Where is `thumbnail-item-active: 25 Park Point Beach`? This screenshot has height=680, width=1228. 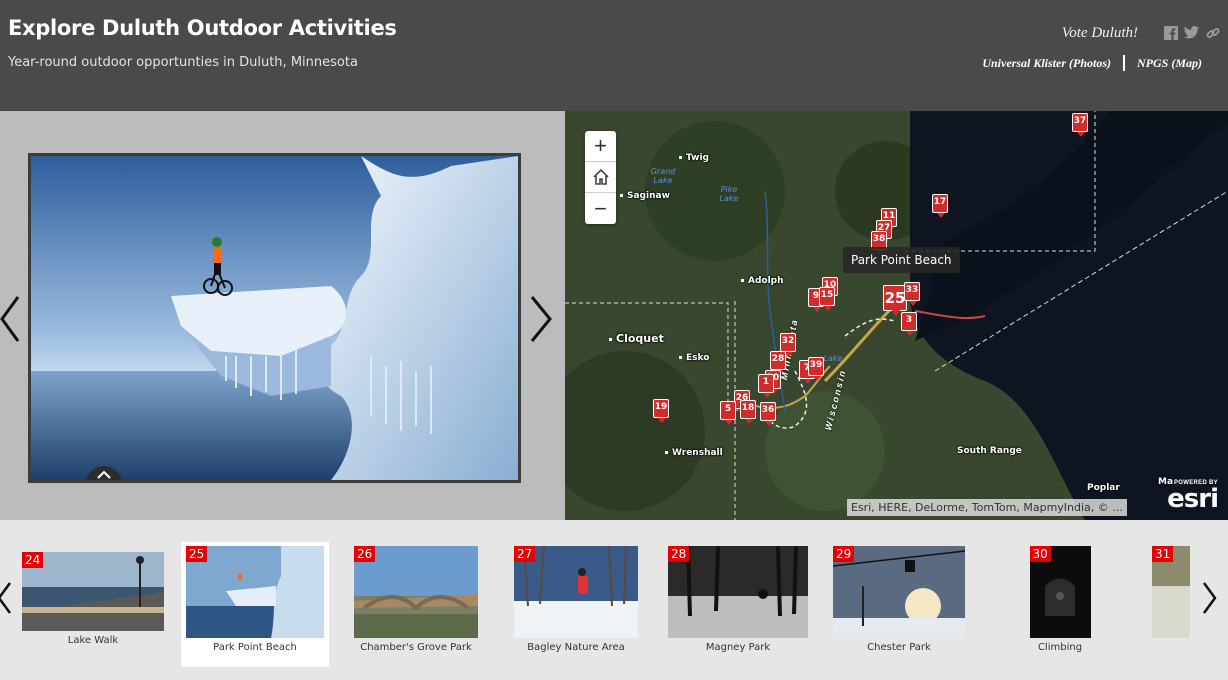 thumbnail-item-active: 25 Park Point Beach is located at coordinates (255, 604).